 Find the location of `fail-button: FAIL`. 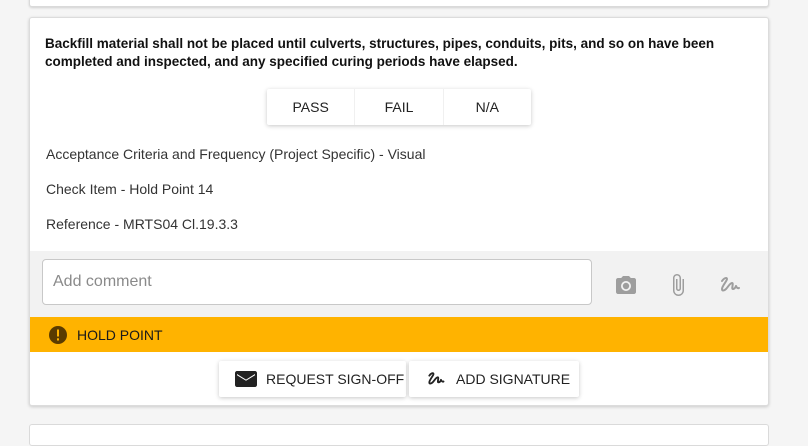

fail-button: FAIL is located at coordinates (398, 107).